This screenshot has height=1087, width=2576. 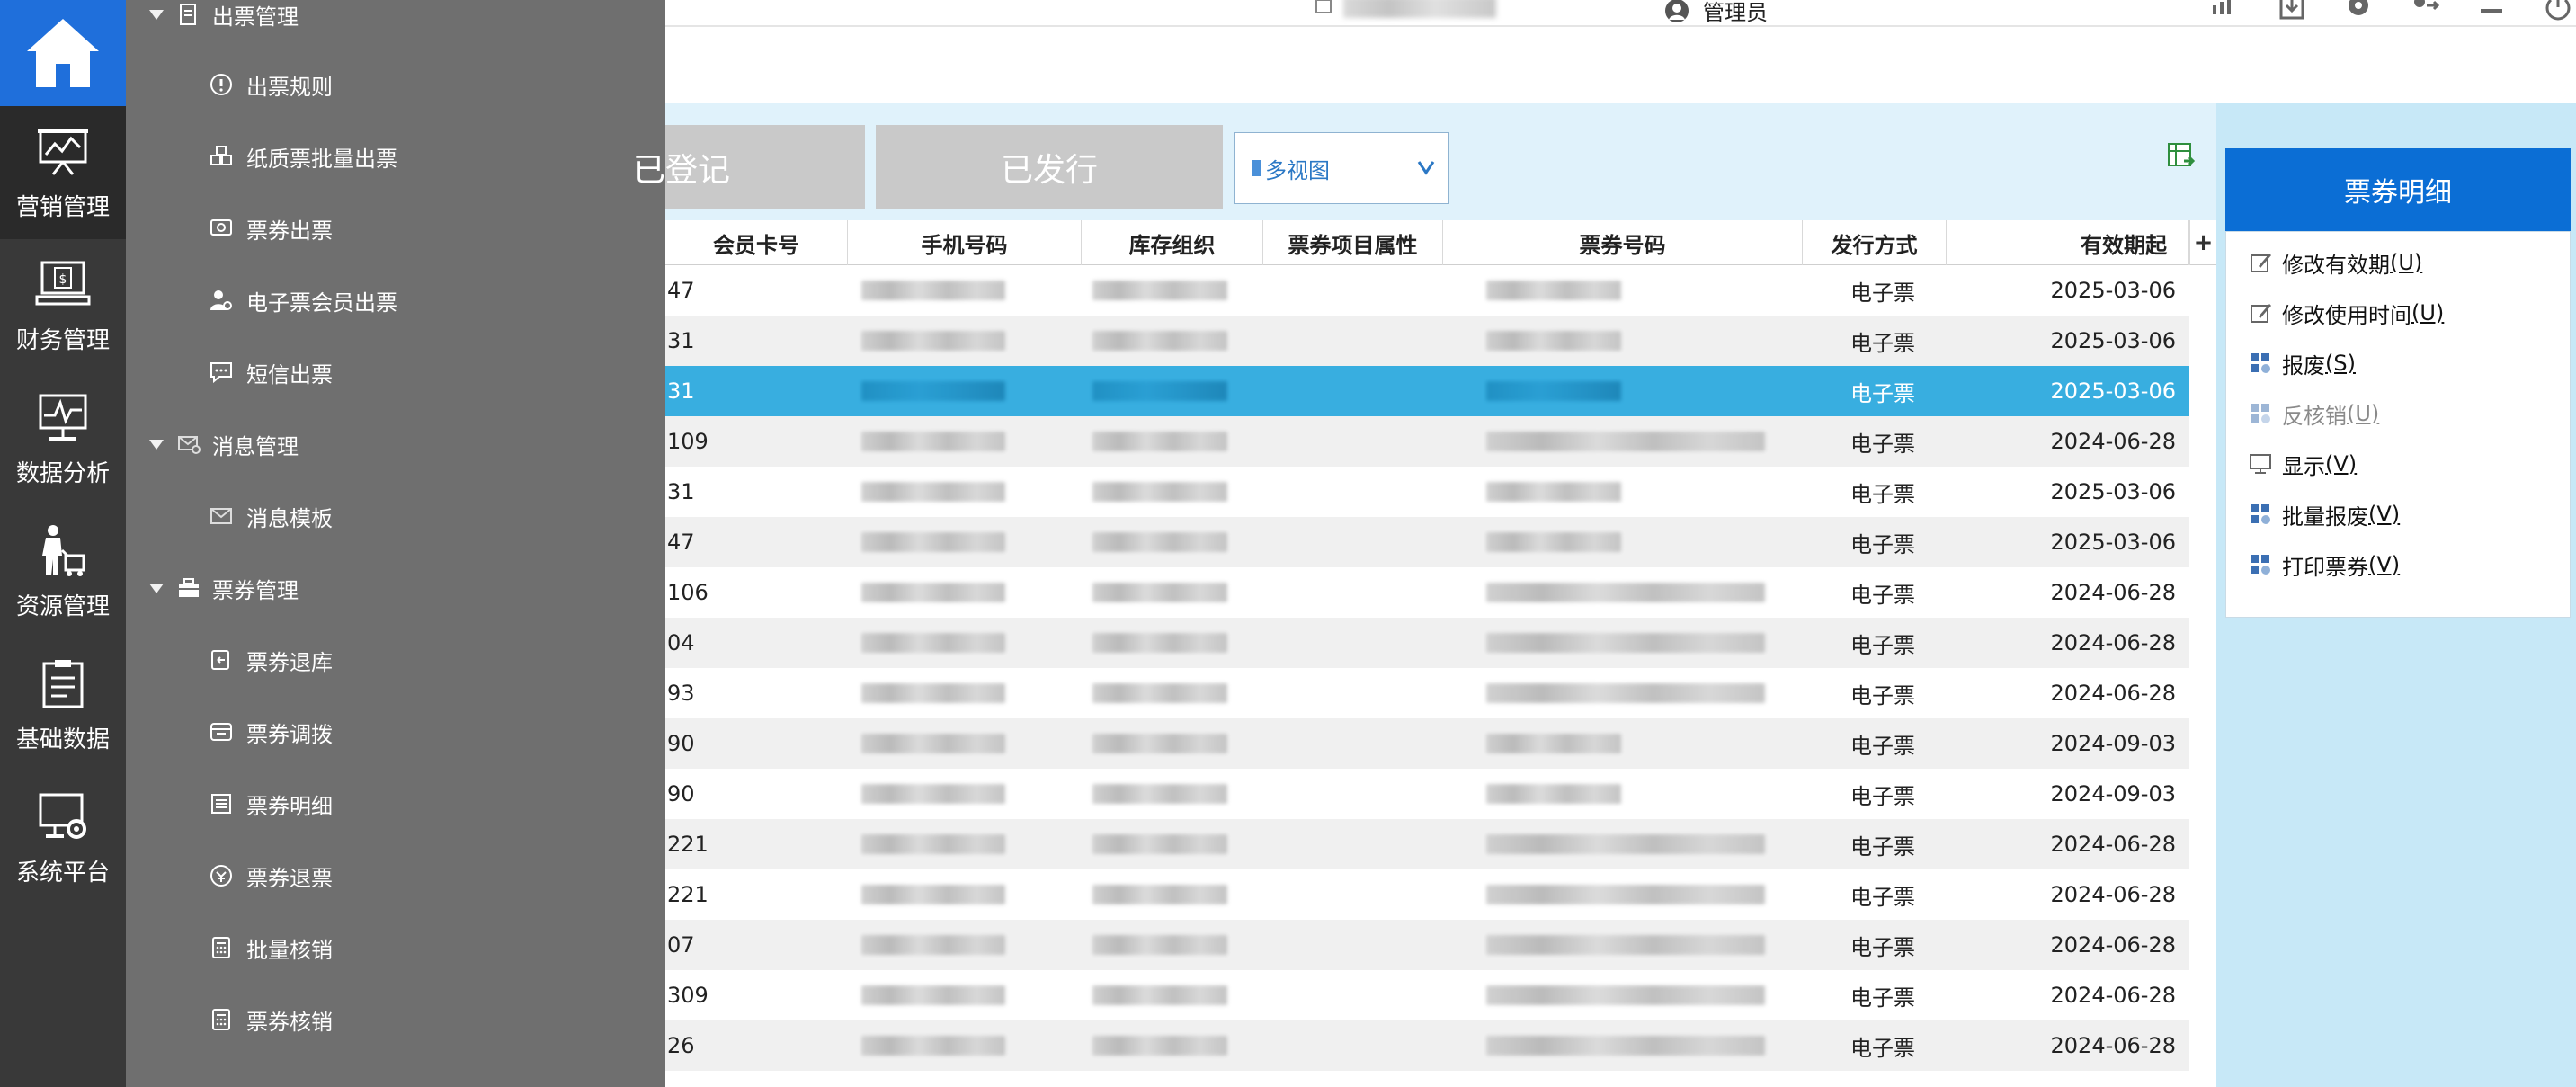 I want to click on user-menu: 管理员, so click(x=1716, y=13).